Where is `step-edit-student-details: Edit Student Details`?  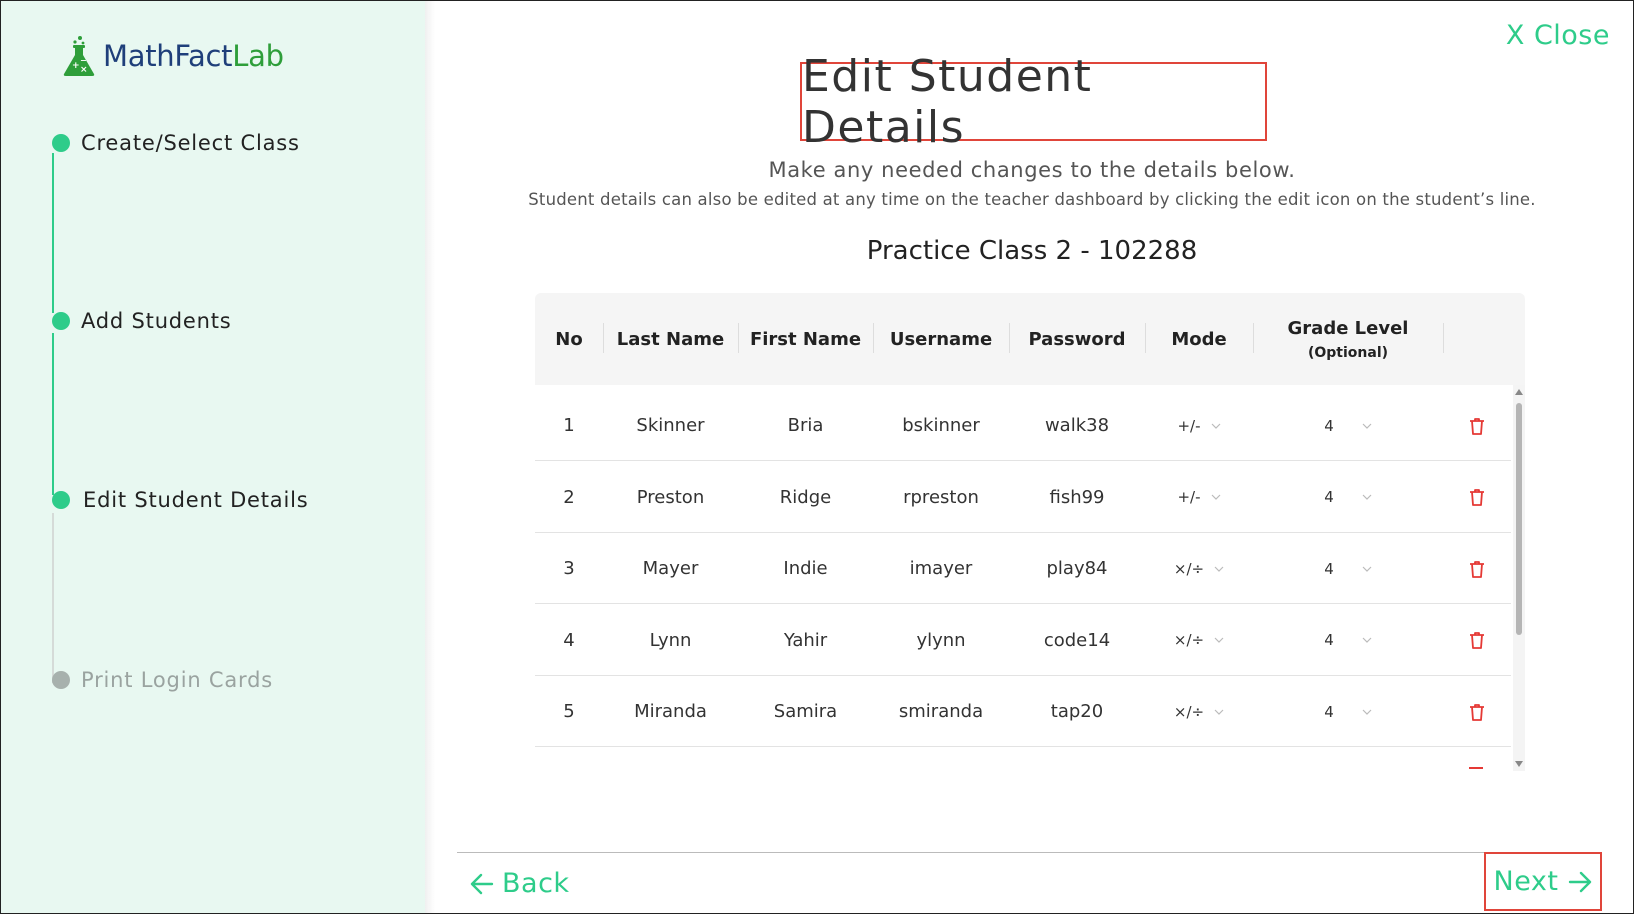
step-edit-student-details: Edit Student Details is located at coordinates (180, 500).